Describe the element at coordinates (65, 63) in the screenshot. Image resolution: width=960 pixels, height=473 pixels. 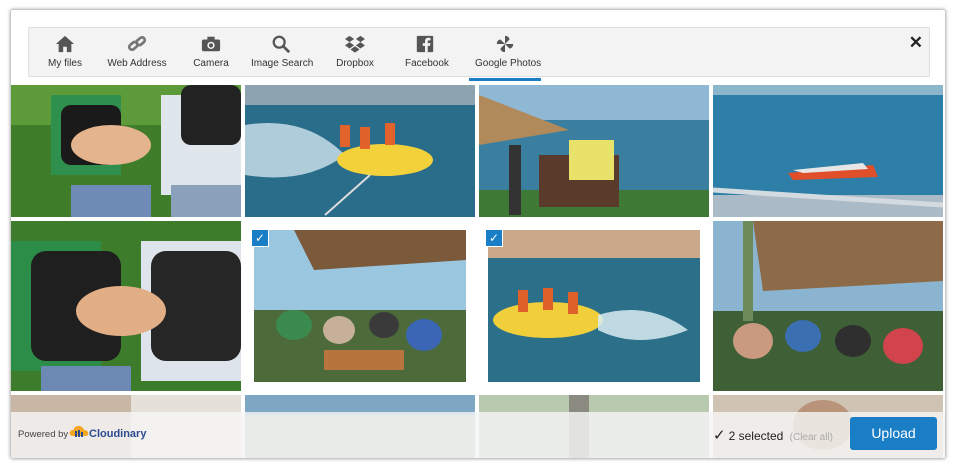
I see `tab-label: My files` at that location.